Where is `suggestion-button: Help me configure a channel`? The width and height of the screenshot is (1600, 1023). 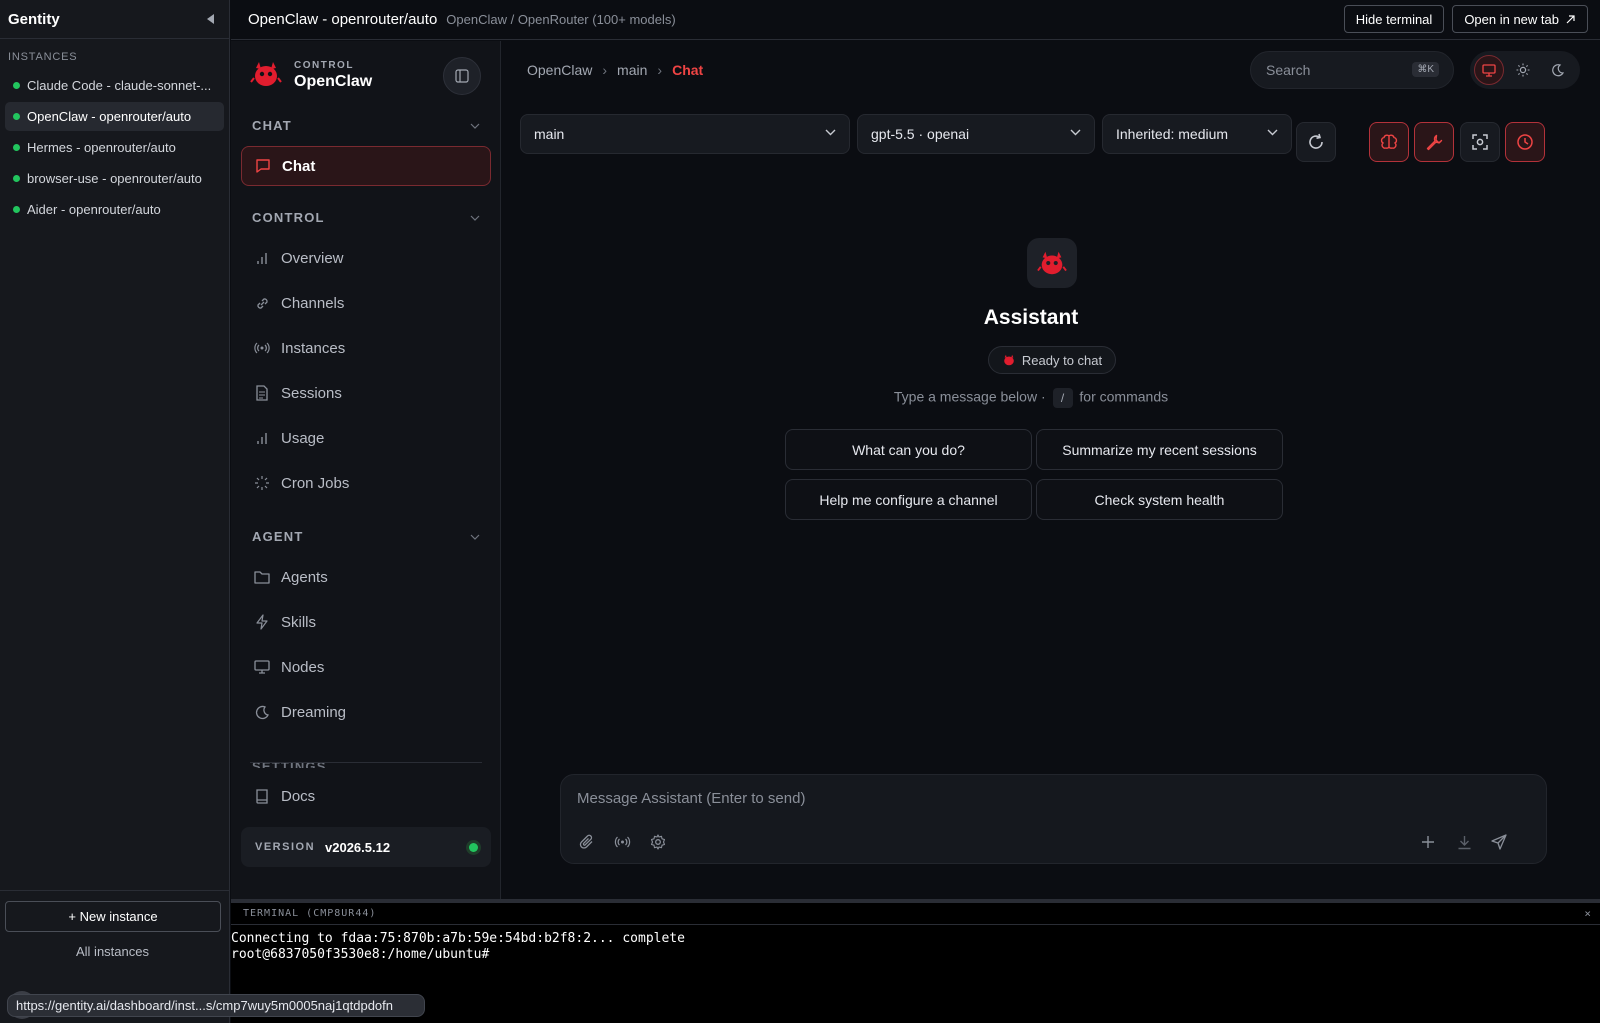 suggestion-button: Help me configure a channel is located at coordinates (908, 499).